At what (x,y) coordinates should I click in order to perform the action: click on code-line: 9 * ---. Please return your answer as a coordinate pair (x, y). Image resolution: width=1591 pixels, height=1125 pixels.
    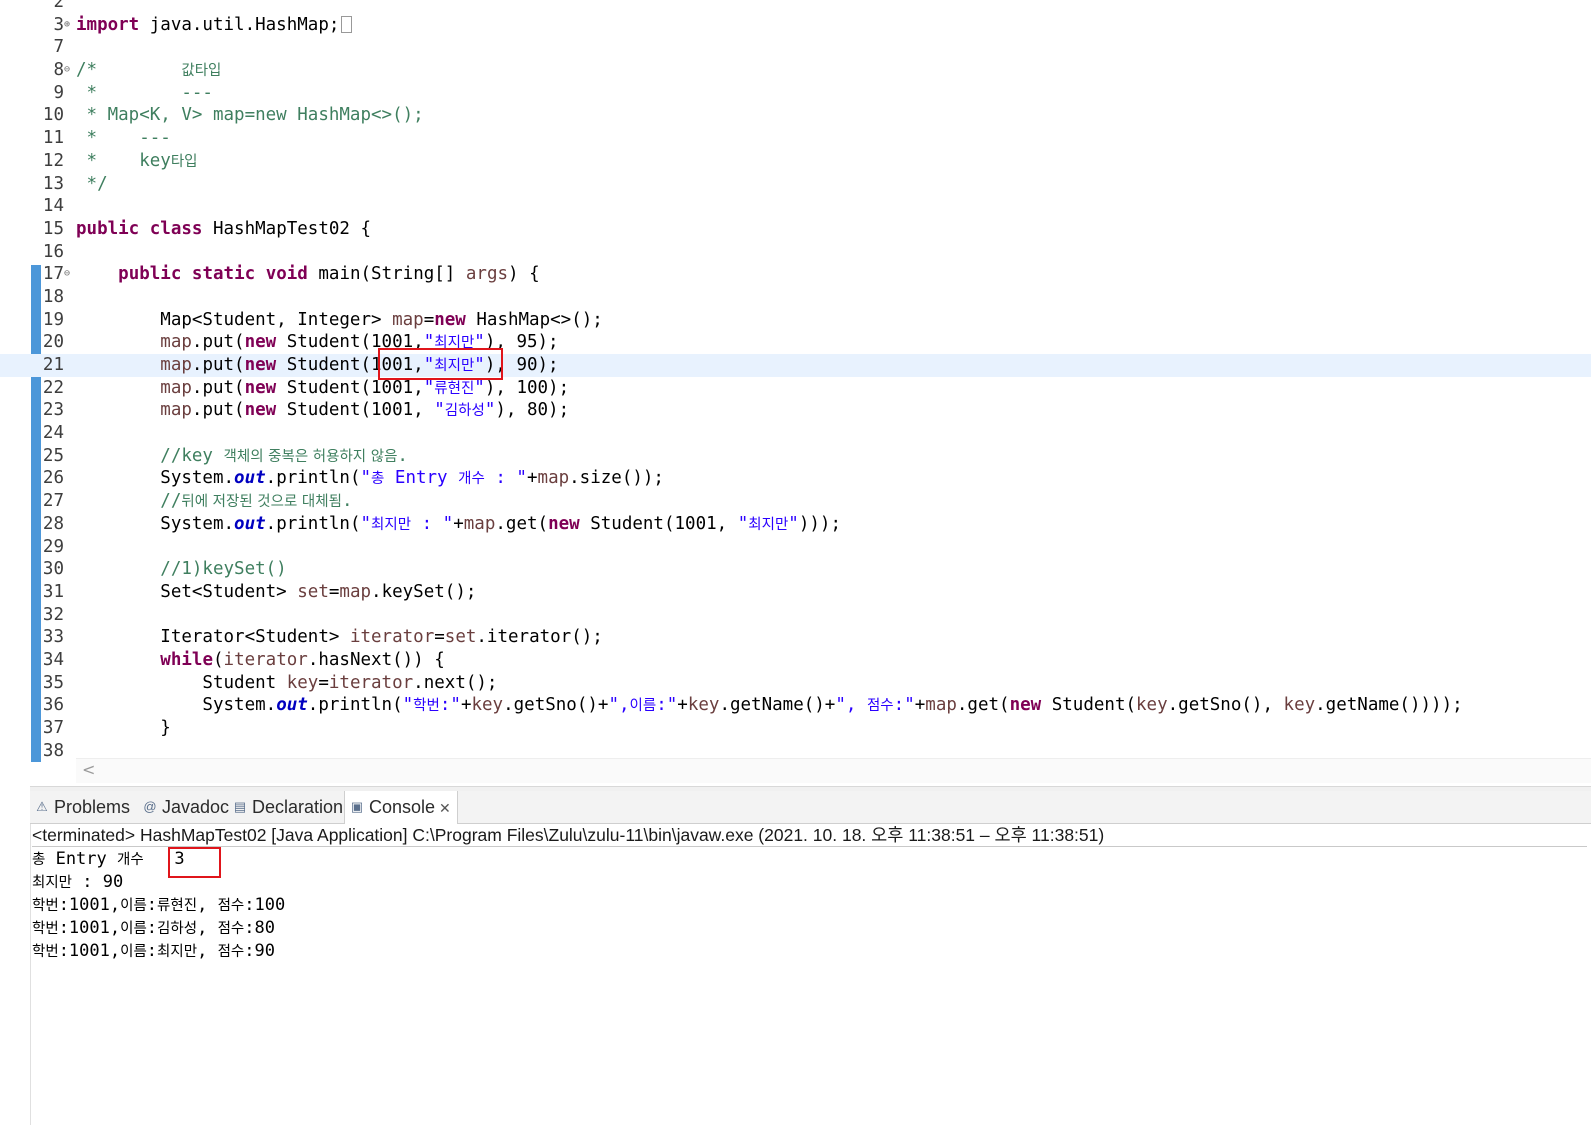
    Looking at the image, I should click on (795, 93).